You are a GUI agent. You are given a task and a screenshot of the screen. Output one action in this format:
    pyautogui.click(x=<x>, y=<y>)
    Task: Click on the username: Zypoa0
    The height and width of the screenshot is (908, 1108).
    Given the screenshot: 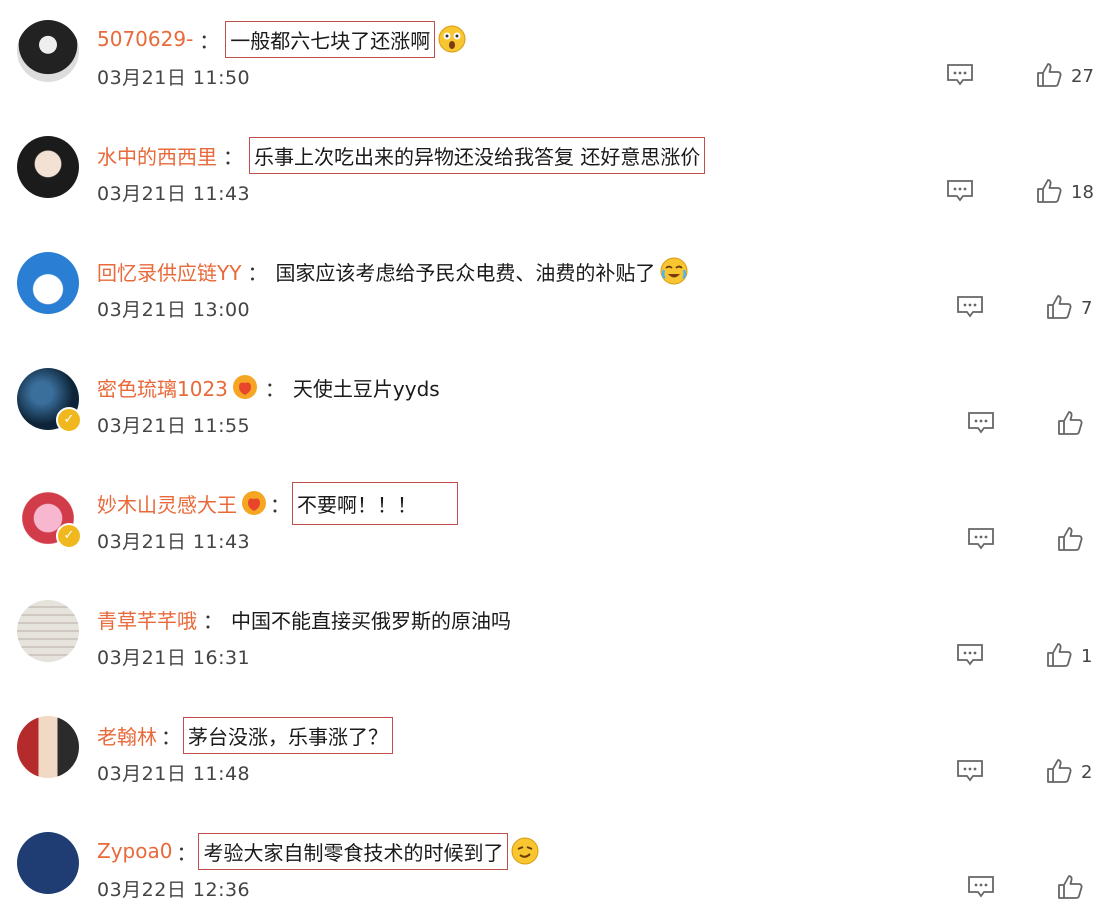 What is the action you would take?
    pyautogui.click(x=134, y=851)
    